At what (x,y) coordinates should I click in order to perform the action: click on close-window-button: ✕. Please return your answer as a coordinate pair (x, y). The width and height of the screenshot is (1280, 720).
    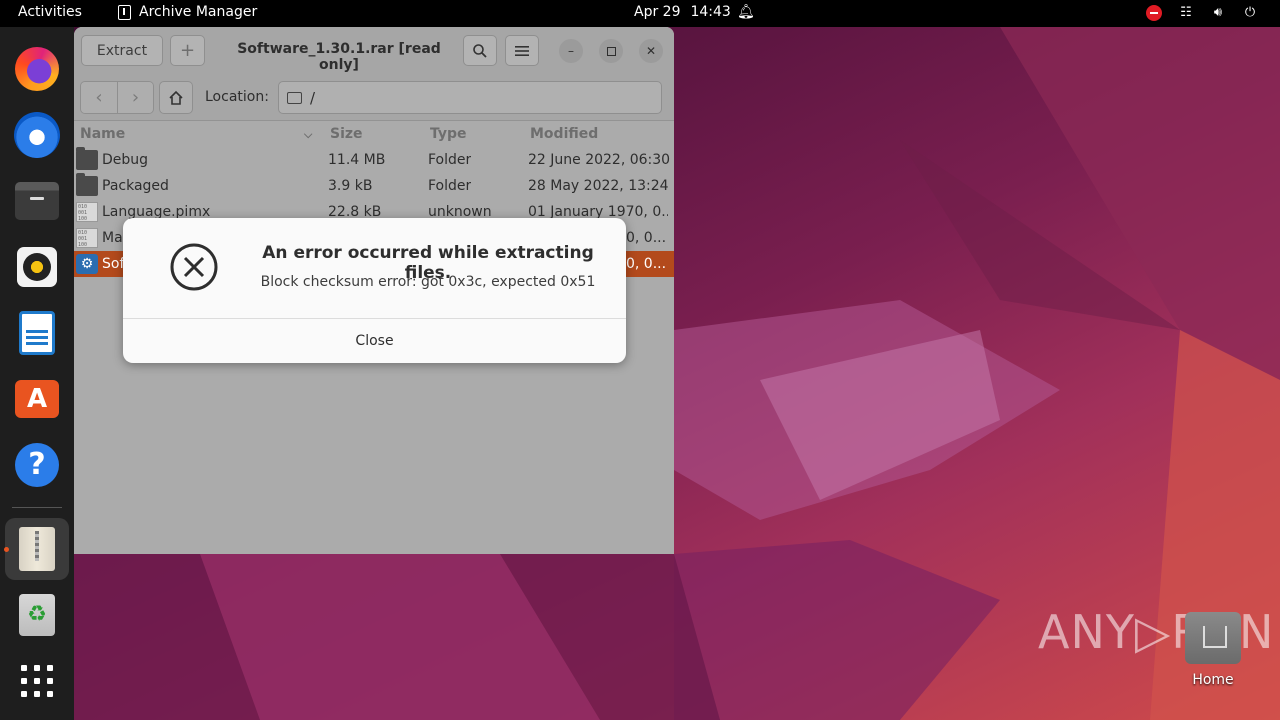
    Looking at the image, I should click on (651, 51).